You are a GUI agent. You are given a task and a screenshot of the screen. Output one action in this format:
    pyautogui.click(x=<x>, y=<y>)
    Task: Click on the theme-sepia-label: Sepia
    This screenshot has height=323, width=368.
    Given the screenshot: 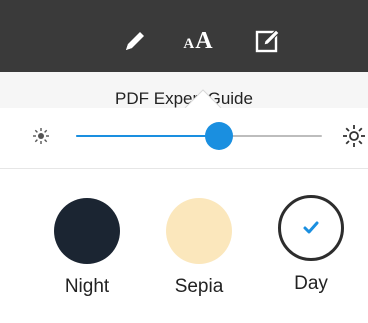 What is the action you would take?
    pyautogui.click(x=199, y=286)
    